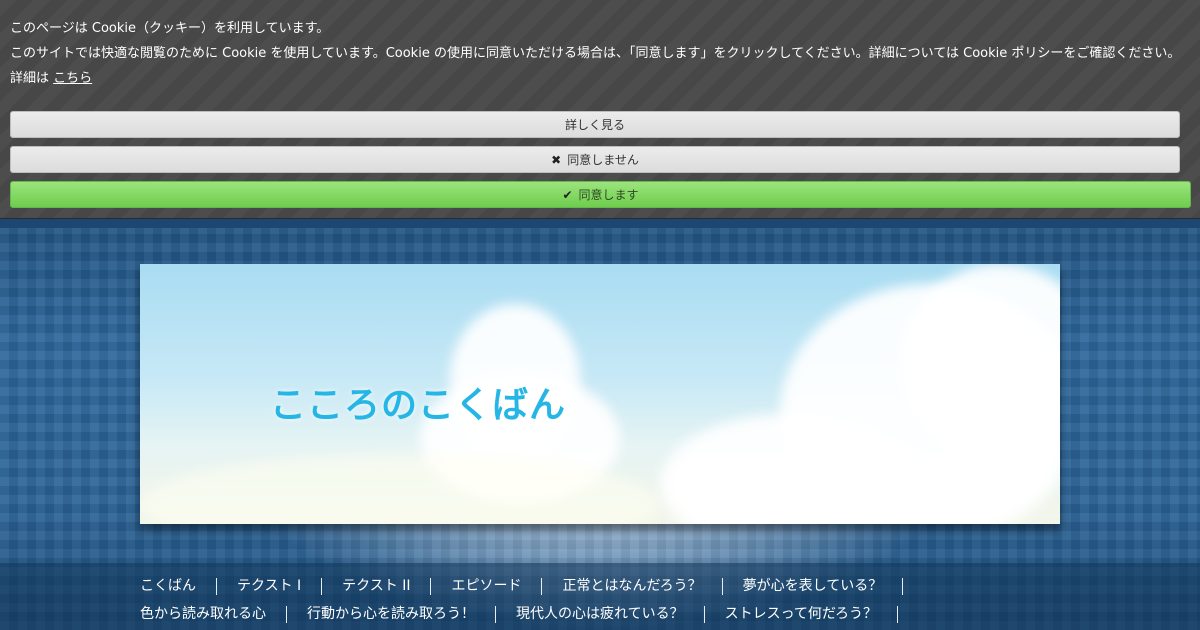 The height and width of the screenshot is (630, 1200). Describe the element at coordinates (632, 586) in the screenshot. I see `nav-item-normal: 正常とはなんだろう？` at that location.